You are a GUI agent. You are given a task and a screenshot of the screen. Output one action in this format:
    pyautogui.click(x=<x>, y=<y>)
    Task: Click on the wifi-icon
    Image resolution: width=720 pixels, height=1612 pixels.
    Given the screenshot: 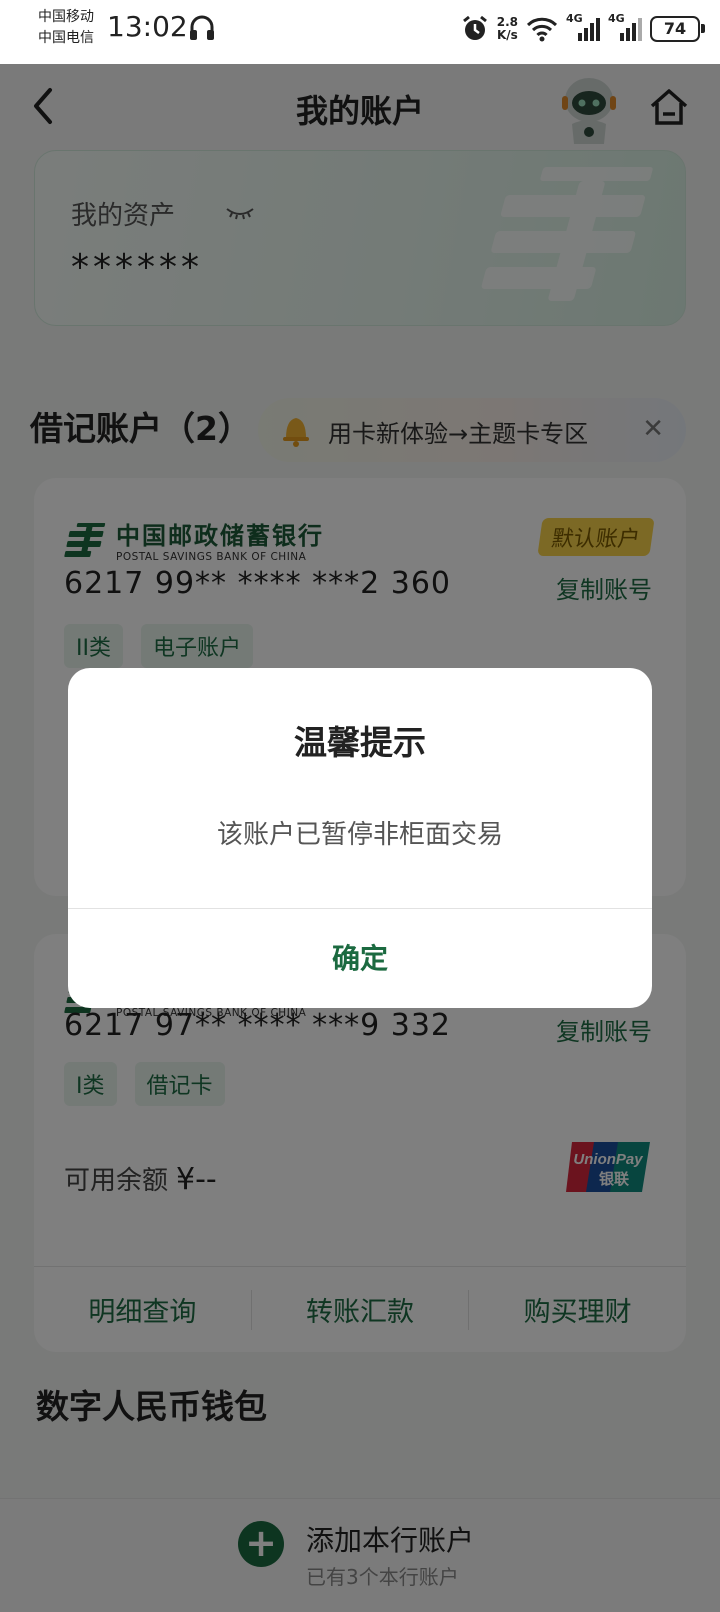 What is the action you would take?
    pyautogui.click(x=542, y=29)
    